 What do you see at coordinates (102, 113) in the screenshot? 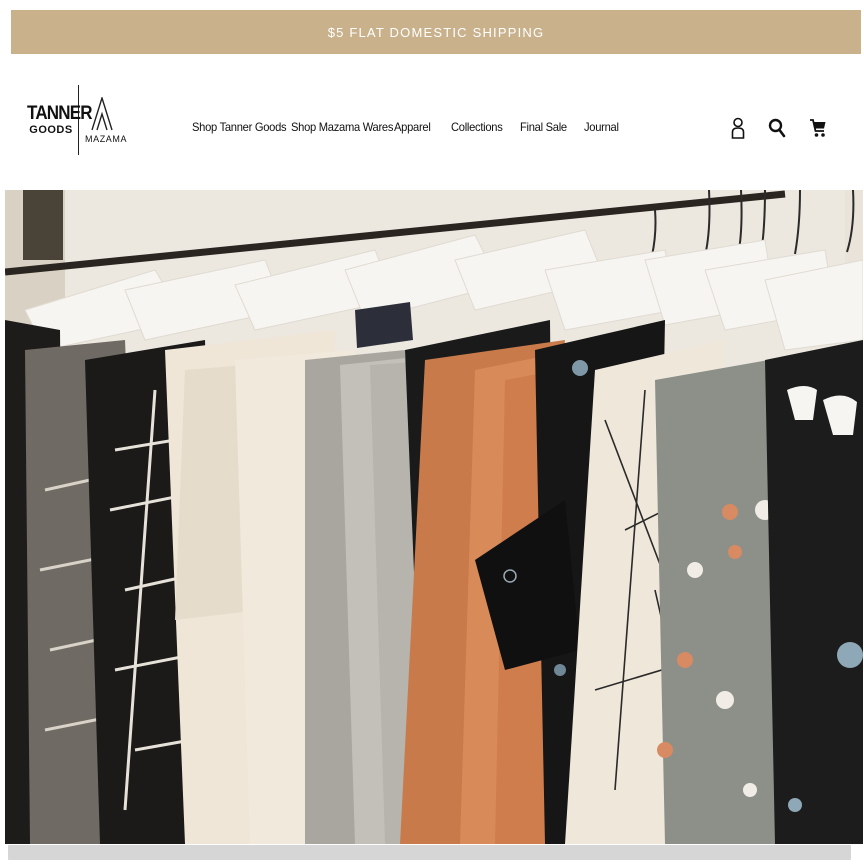
I see `mazama-mark-icon` at bounding box center [102, 113].